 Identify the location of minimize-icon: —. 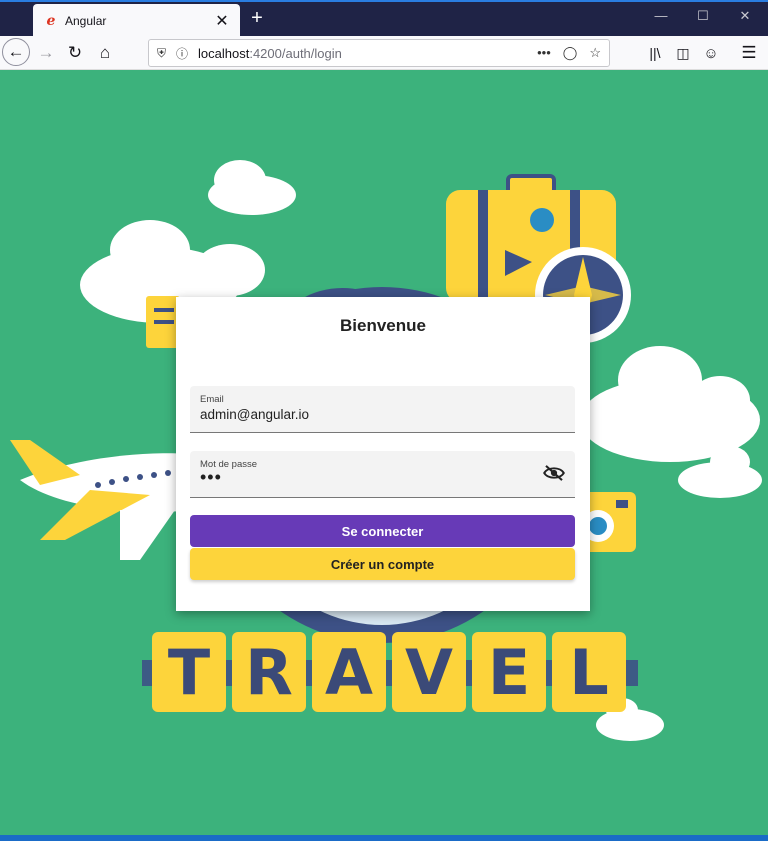
(661, 15).